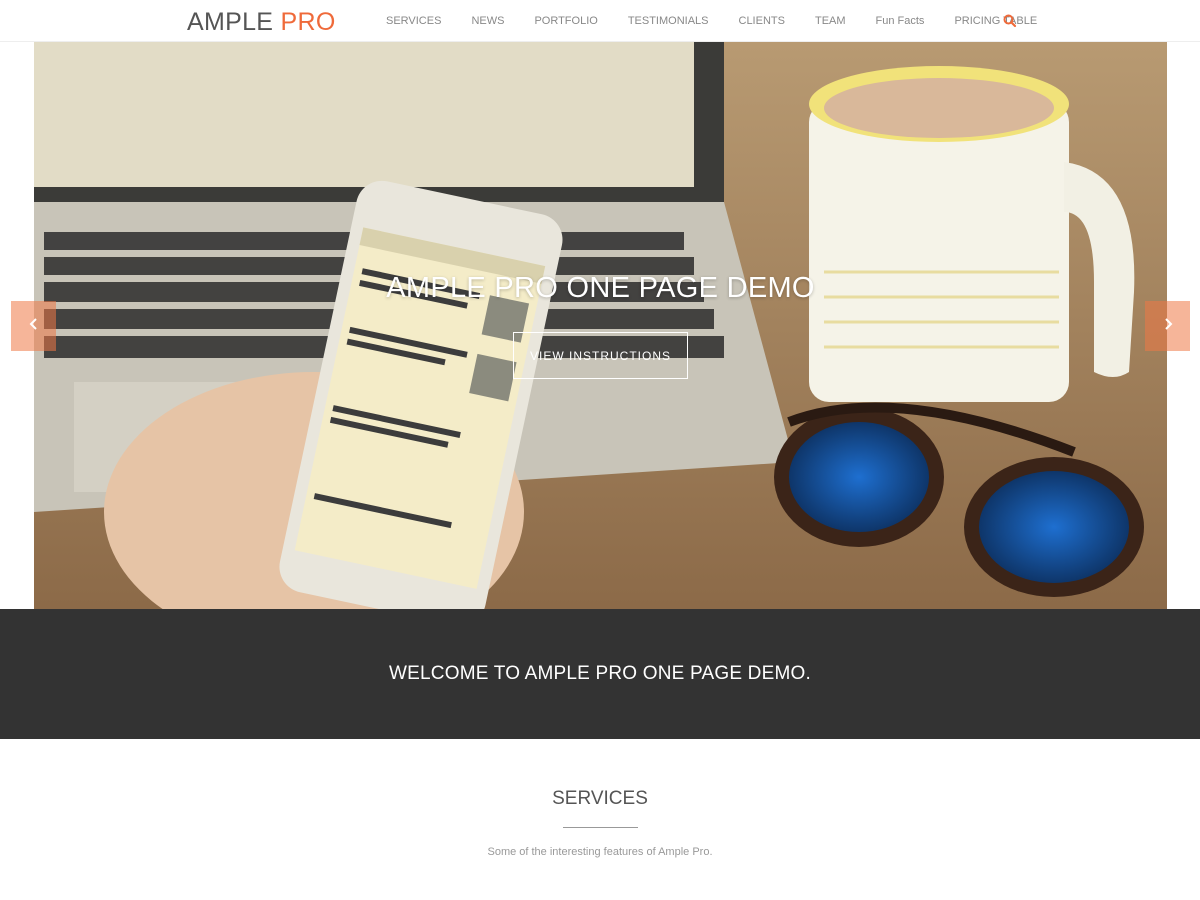 This screenshot has width=1200, height=900. I want to click on welcome-text: WELCOME TO AMPLE PRO ONE PAGE DEMO., so click(600, 673).